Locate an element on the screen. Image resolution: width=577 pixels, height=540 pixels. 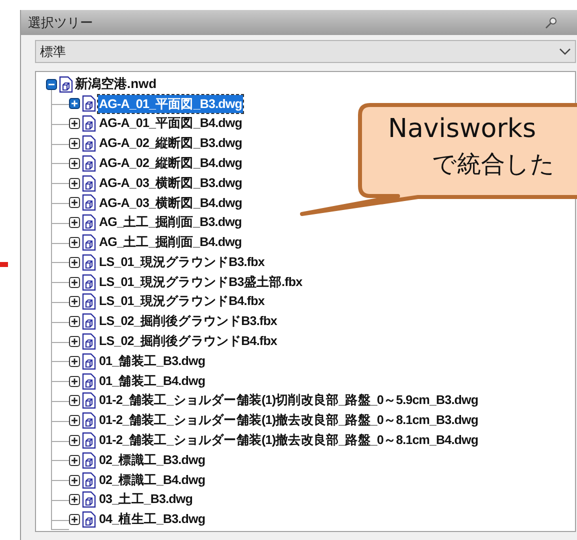
tree-item: LS_02_掘削後グラウンドB4.fbx is located at coordinates (188, 341).